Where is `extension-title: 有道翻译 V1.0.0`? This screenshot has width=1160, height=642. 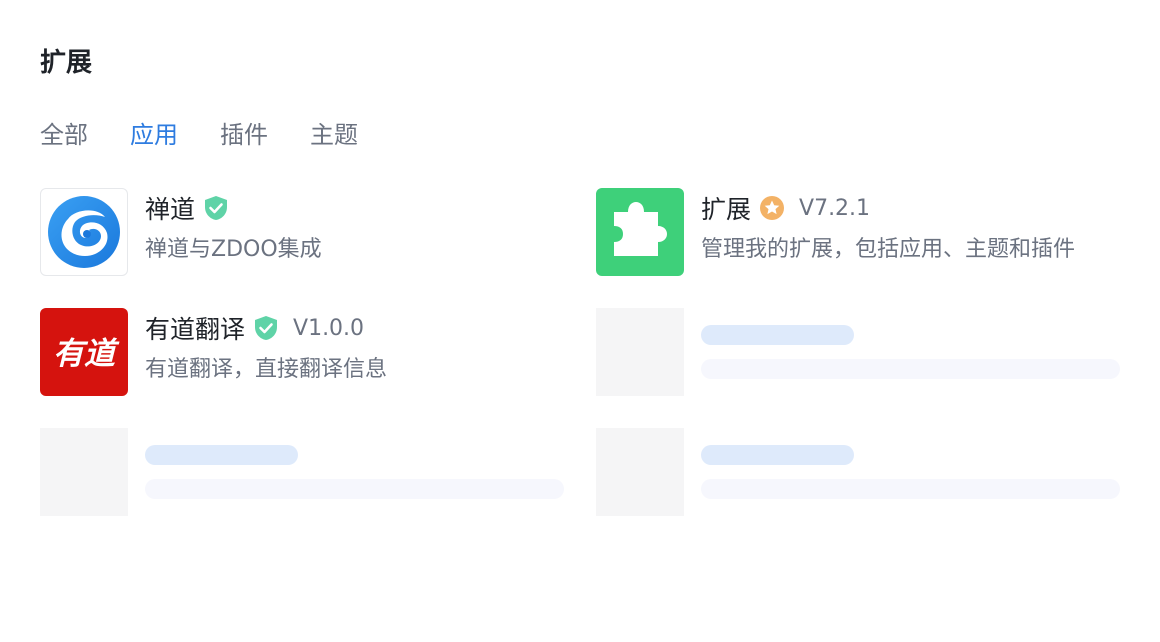
extension-title: 有道翻译 V1.0.0 is located at coordinates (254, 328).